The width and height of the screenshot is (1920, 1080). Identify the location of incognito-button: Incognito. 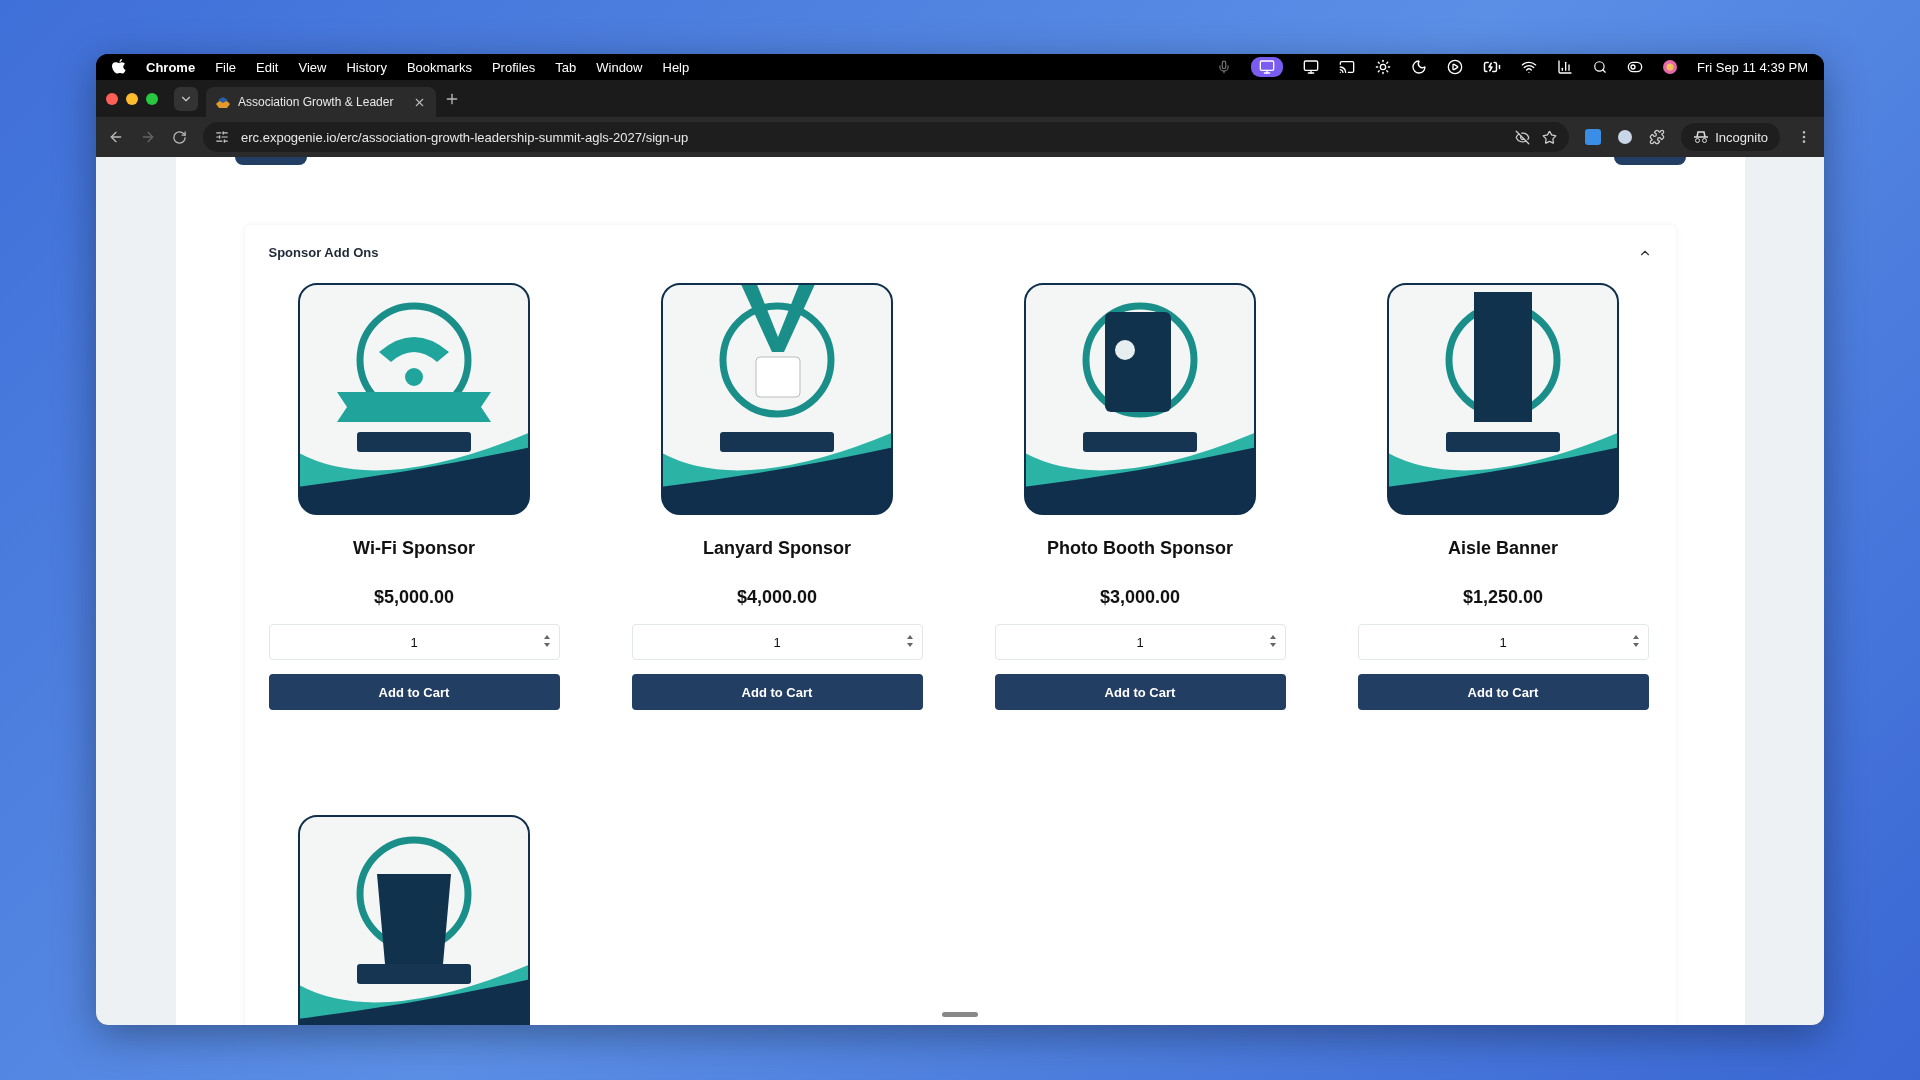
(1730, 137).